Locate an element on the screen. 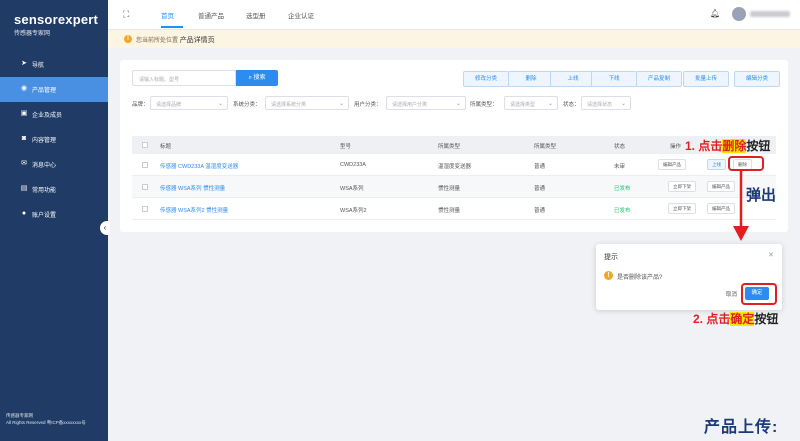  account-icon: ● is located at coordinates (24, 213).